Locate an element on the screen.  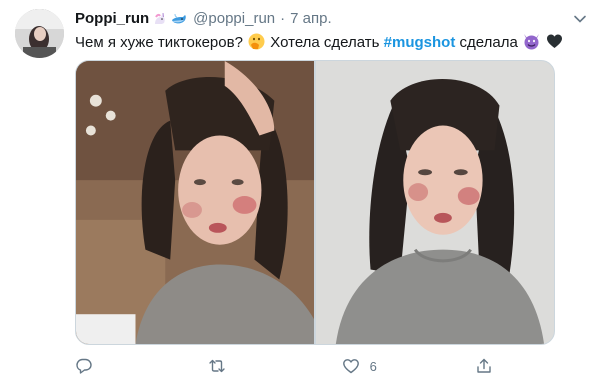
share-icon is located at coordinates (484, 366).